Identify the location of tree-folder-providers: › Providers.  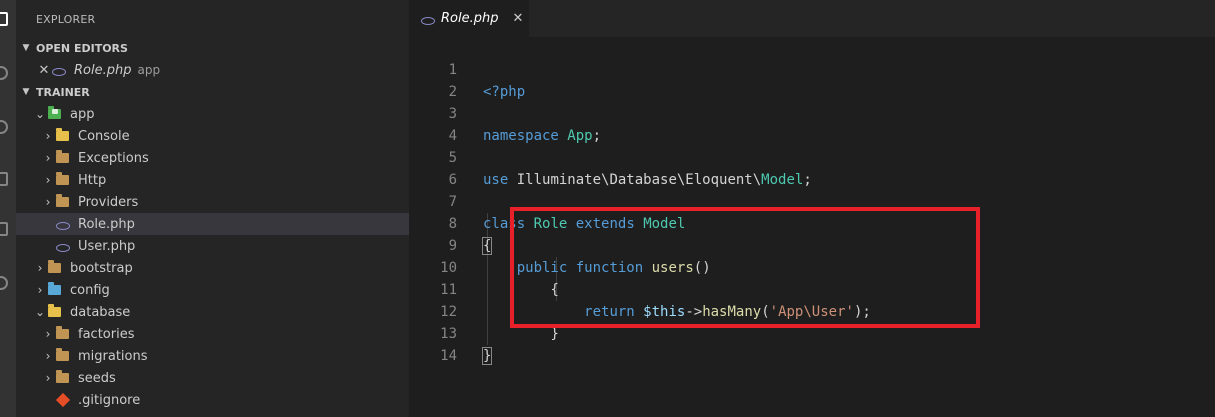
(212, 202).